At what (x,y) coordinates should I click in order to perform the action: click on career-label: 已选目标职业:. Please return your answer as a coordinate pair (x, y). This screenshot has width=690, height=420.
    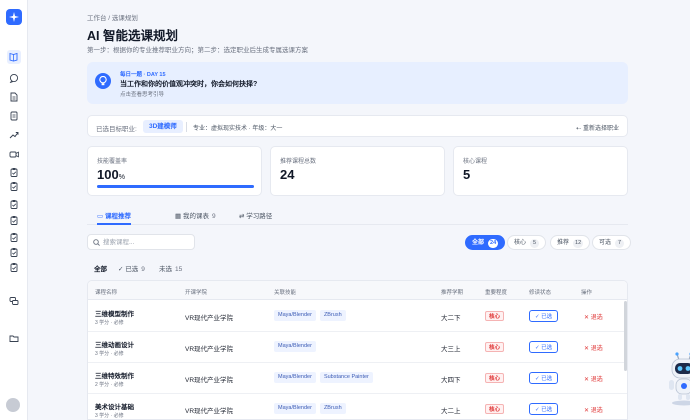
    Looking at the image, I should click on (116, 129).